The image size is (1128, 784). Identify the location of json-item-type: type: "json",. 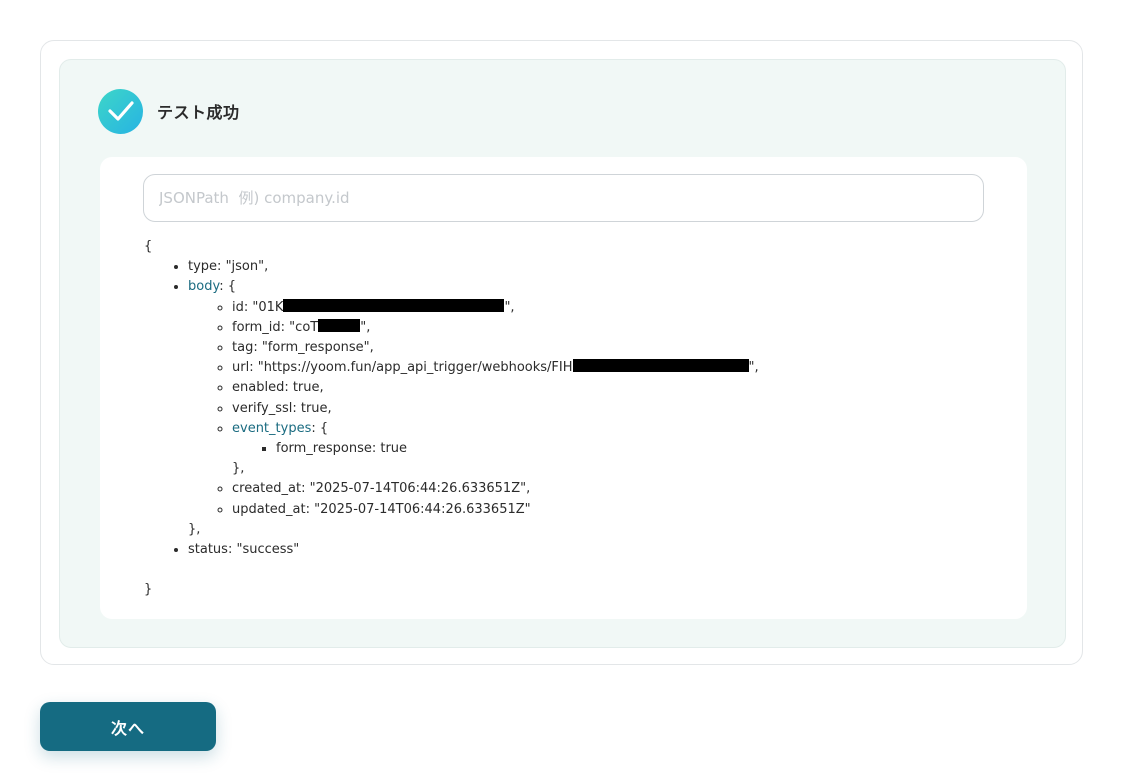
(473, 267).